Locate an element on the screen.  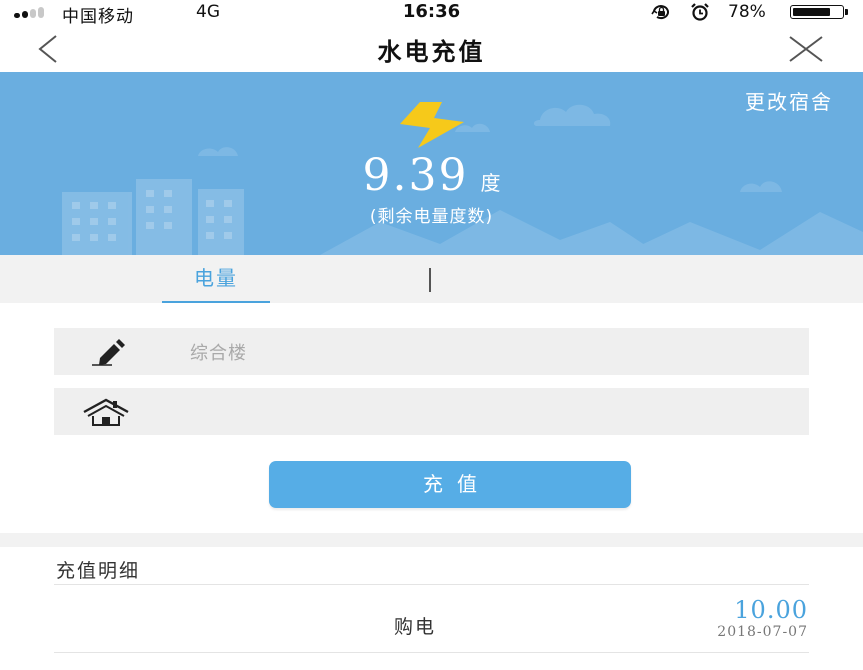
battery-level-fill is located at coordinates (811, 12).